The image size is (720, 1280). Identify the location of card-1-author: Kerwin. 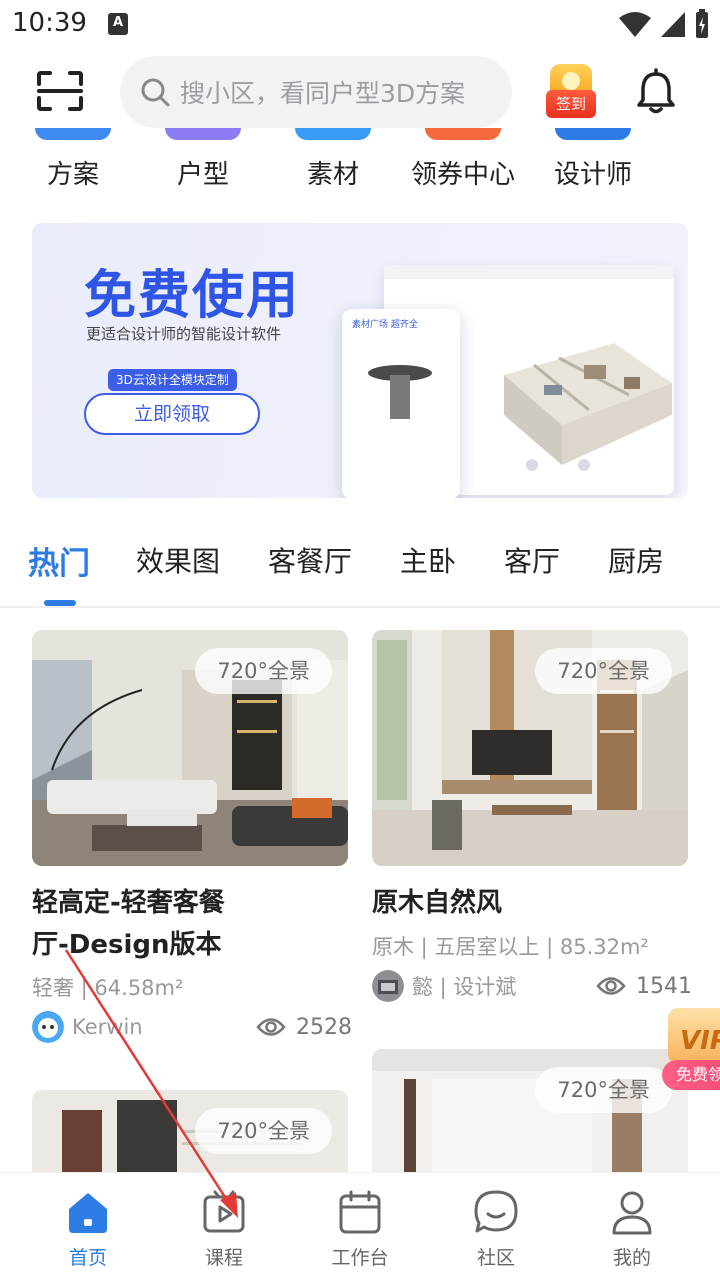
(87, 1027).